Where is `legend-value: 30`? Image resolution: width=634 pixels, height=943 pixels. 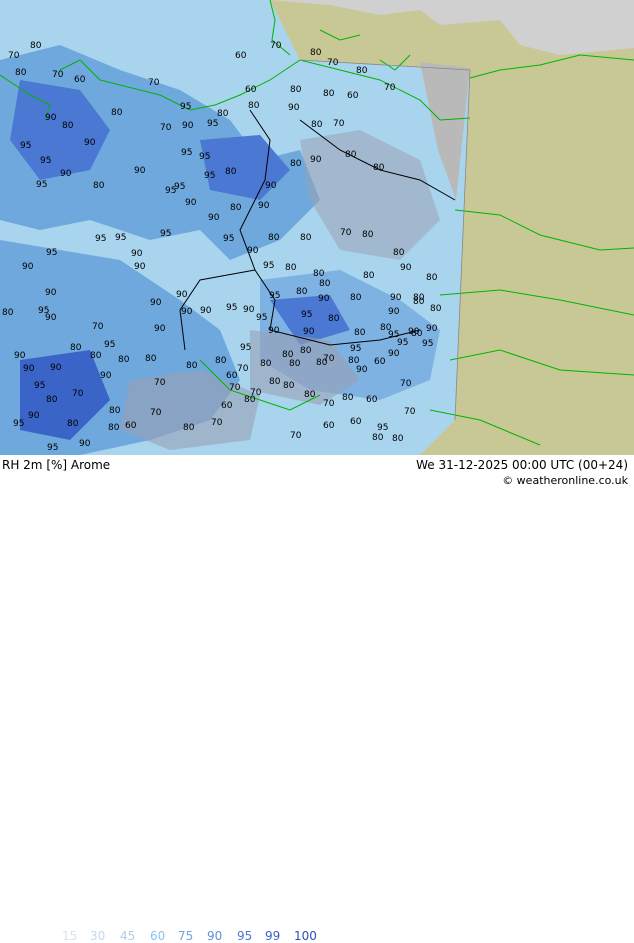 legend-value: 30 is located at coordinates (98, 936).